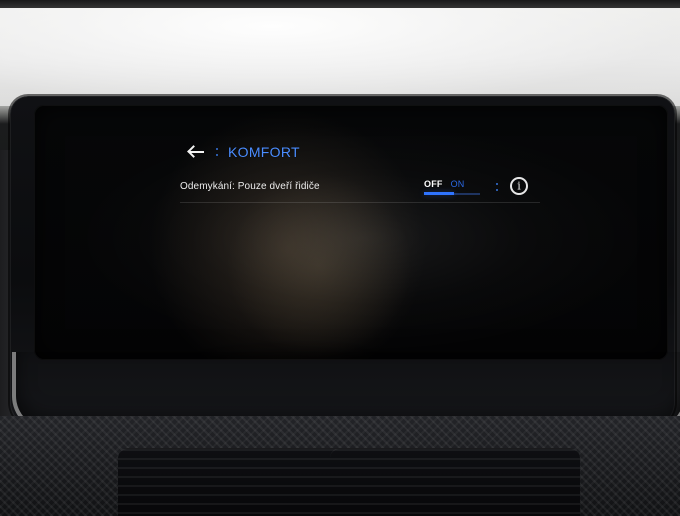 Image resolution: width=680 pixels, height=516 pixels. Describe the element at coordinates (458, 184) in the screenshot. I see `toggle-option-on: ON` at that location.